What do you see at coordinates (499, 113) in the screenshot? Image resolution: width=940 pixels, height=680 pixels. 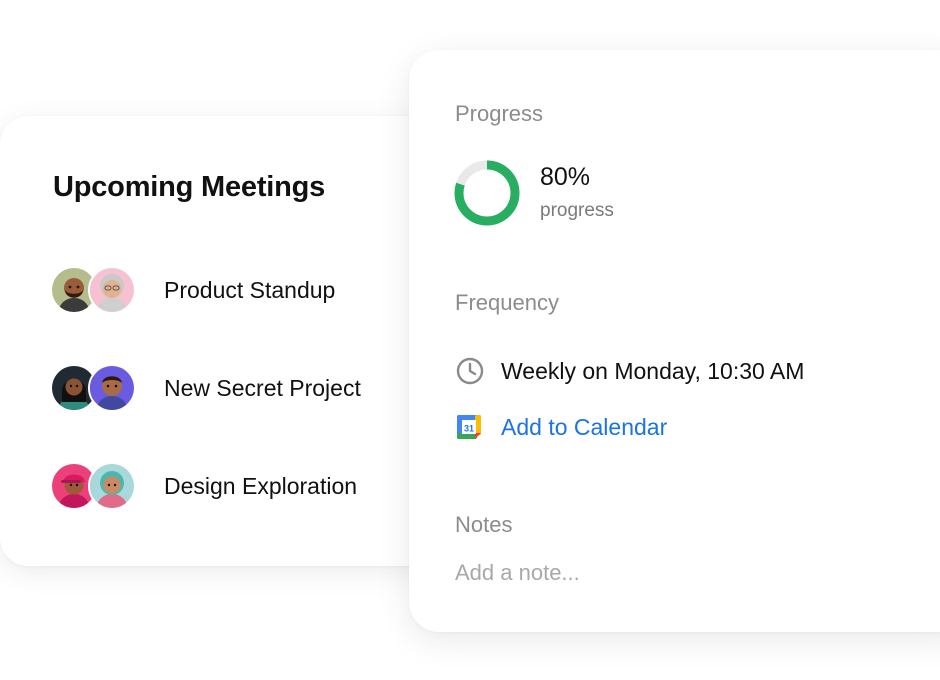 I see `progress-label: Progress` at bounding box center [499, 113].